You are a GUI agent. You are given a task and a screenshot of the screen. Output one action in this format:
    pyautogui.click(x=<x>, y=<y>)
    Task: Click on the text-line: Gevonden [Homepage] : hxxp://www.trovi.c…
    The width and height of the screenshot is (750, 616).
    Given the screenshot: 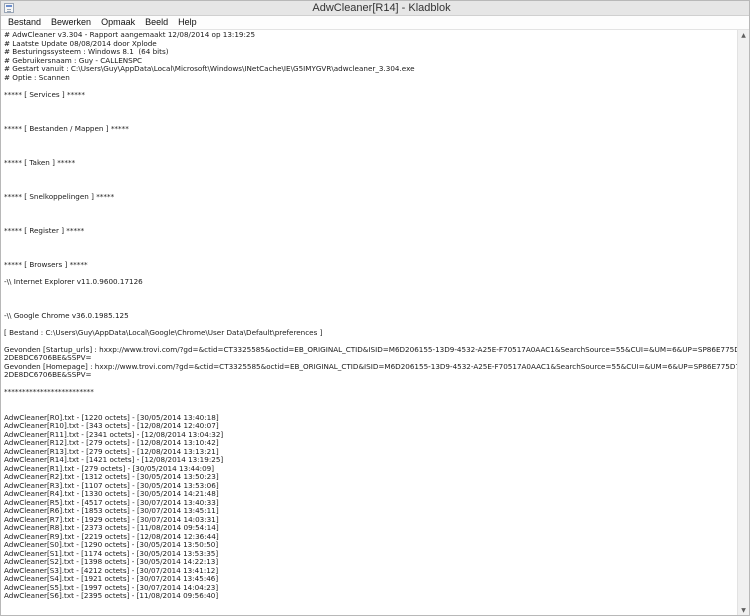 What is the action you would take?
    pyautogui.click(x=371, y=366)
    